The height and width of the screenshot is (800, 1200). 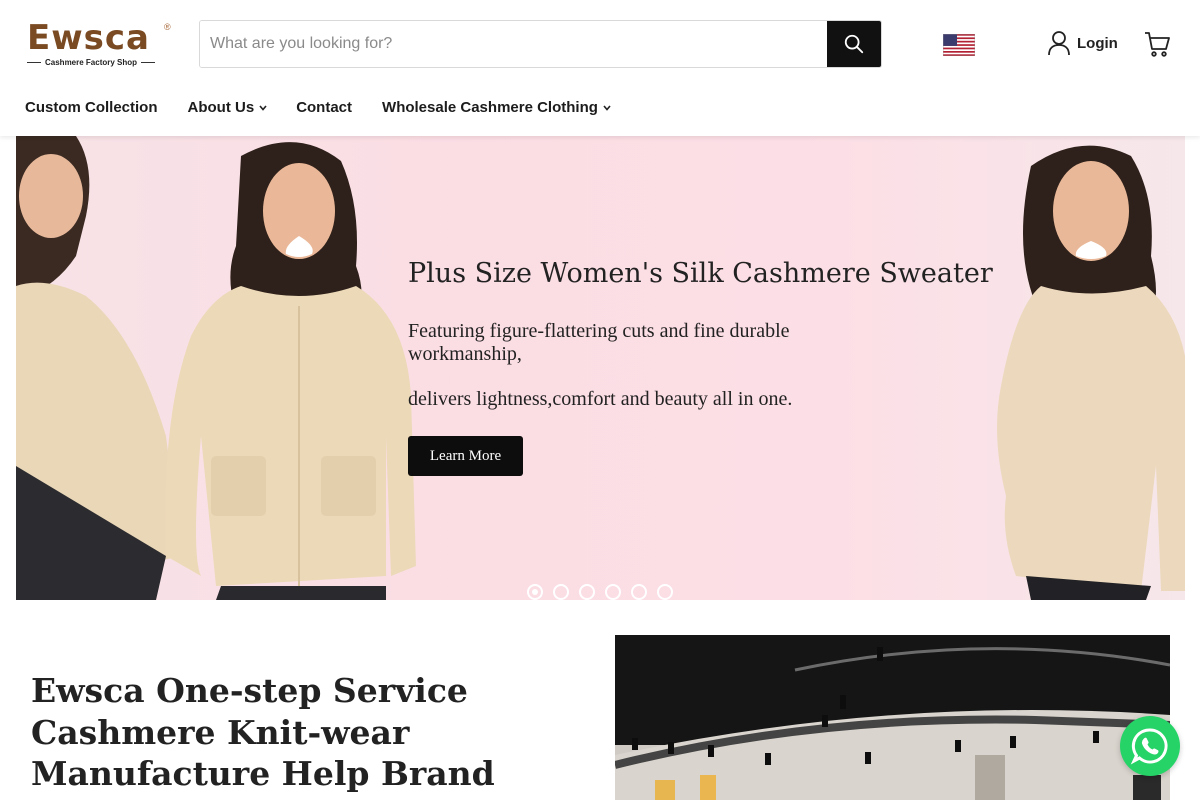 I want to click on login-link: Login, so click(x=1082, y=43).